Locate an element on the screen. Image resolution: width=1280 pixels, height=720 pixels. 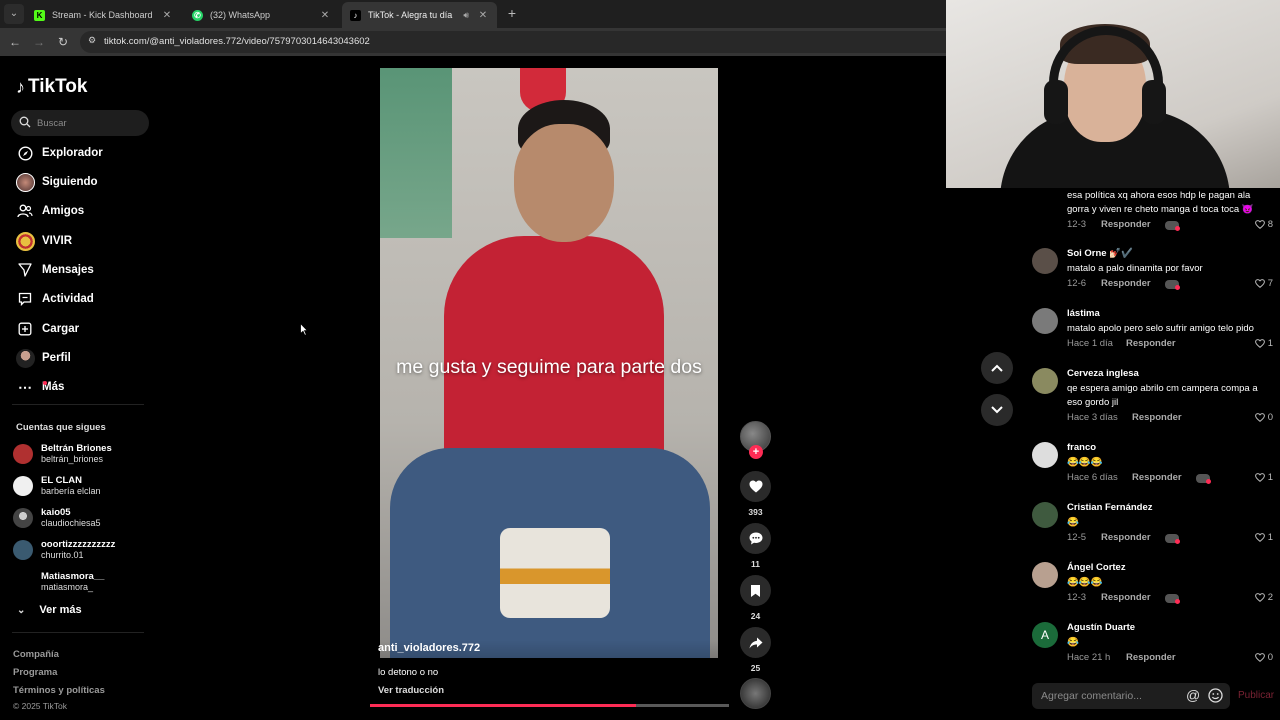
nav-vivir: VIVIR is located at coordinates (43, 241).